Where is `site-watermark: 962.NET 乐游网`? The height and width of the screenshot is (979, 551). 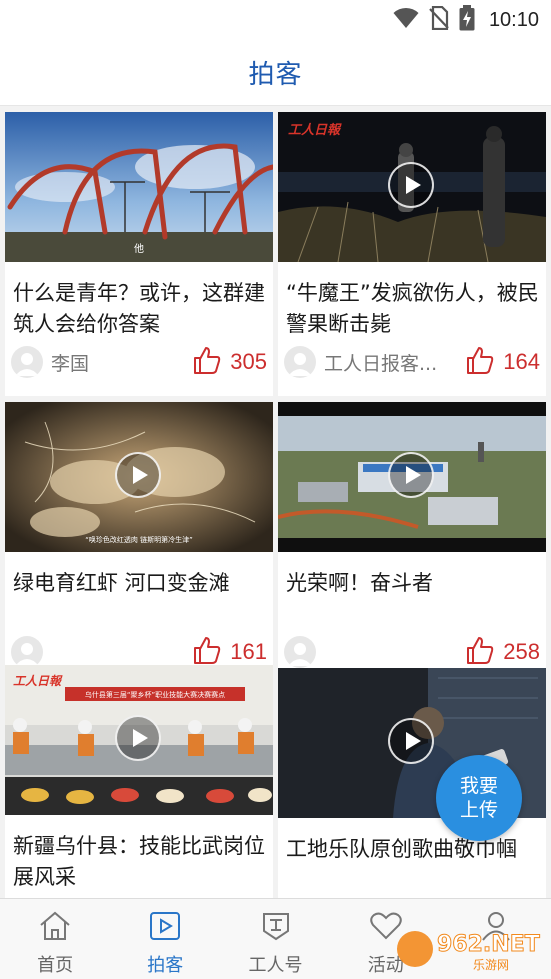 site-watermark: 962.NET 乐游网 is located at coordinates (468, 949).